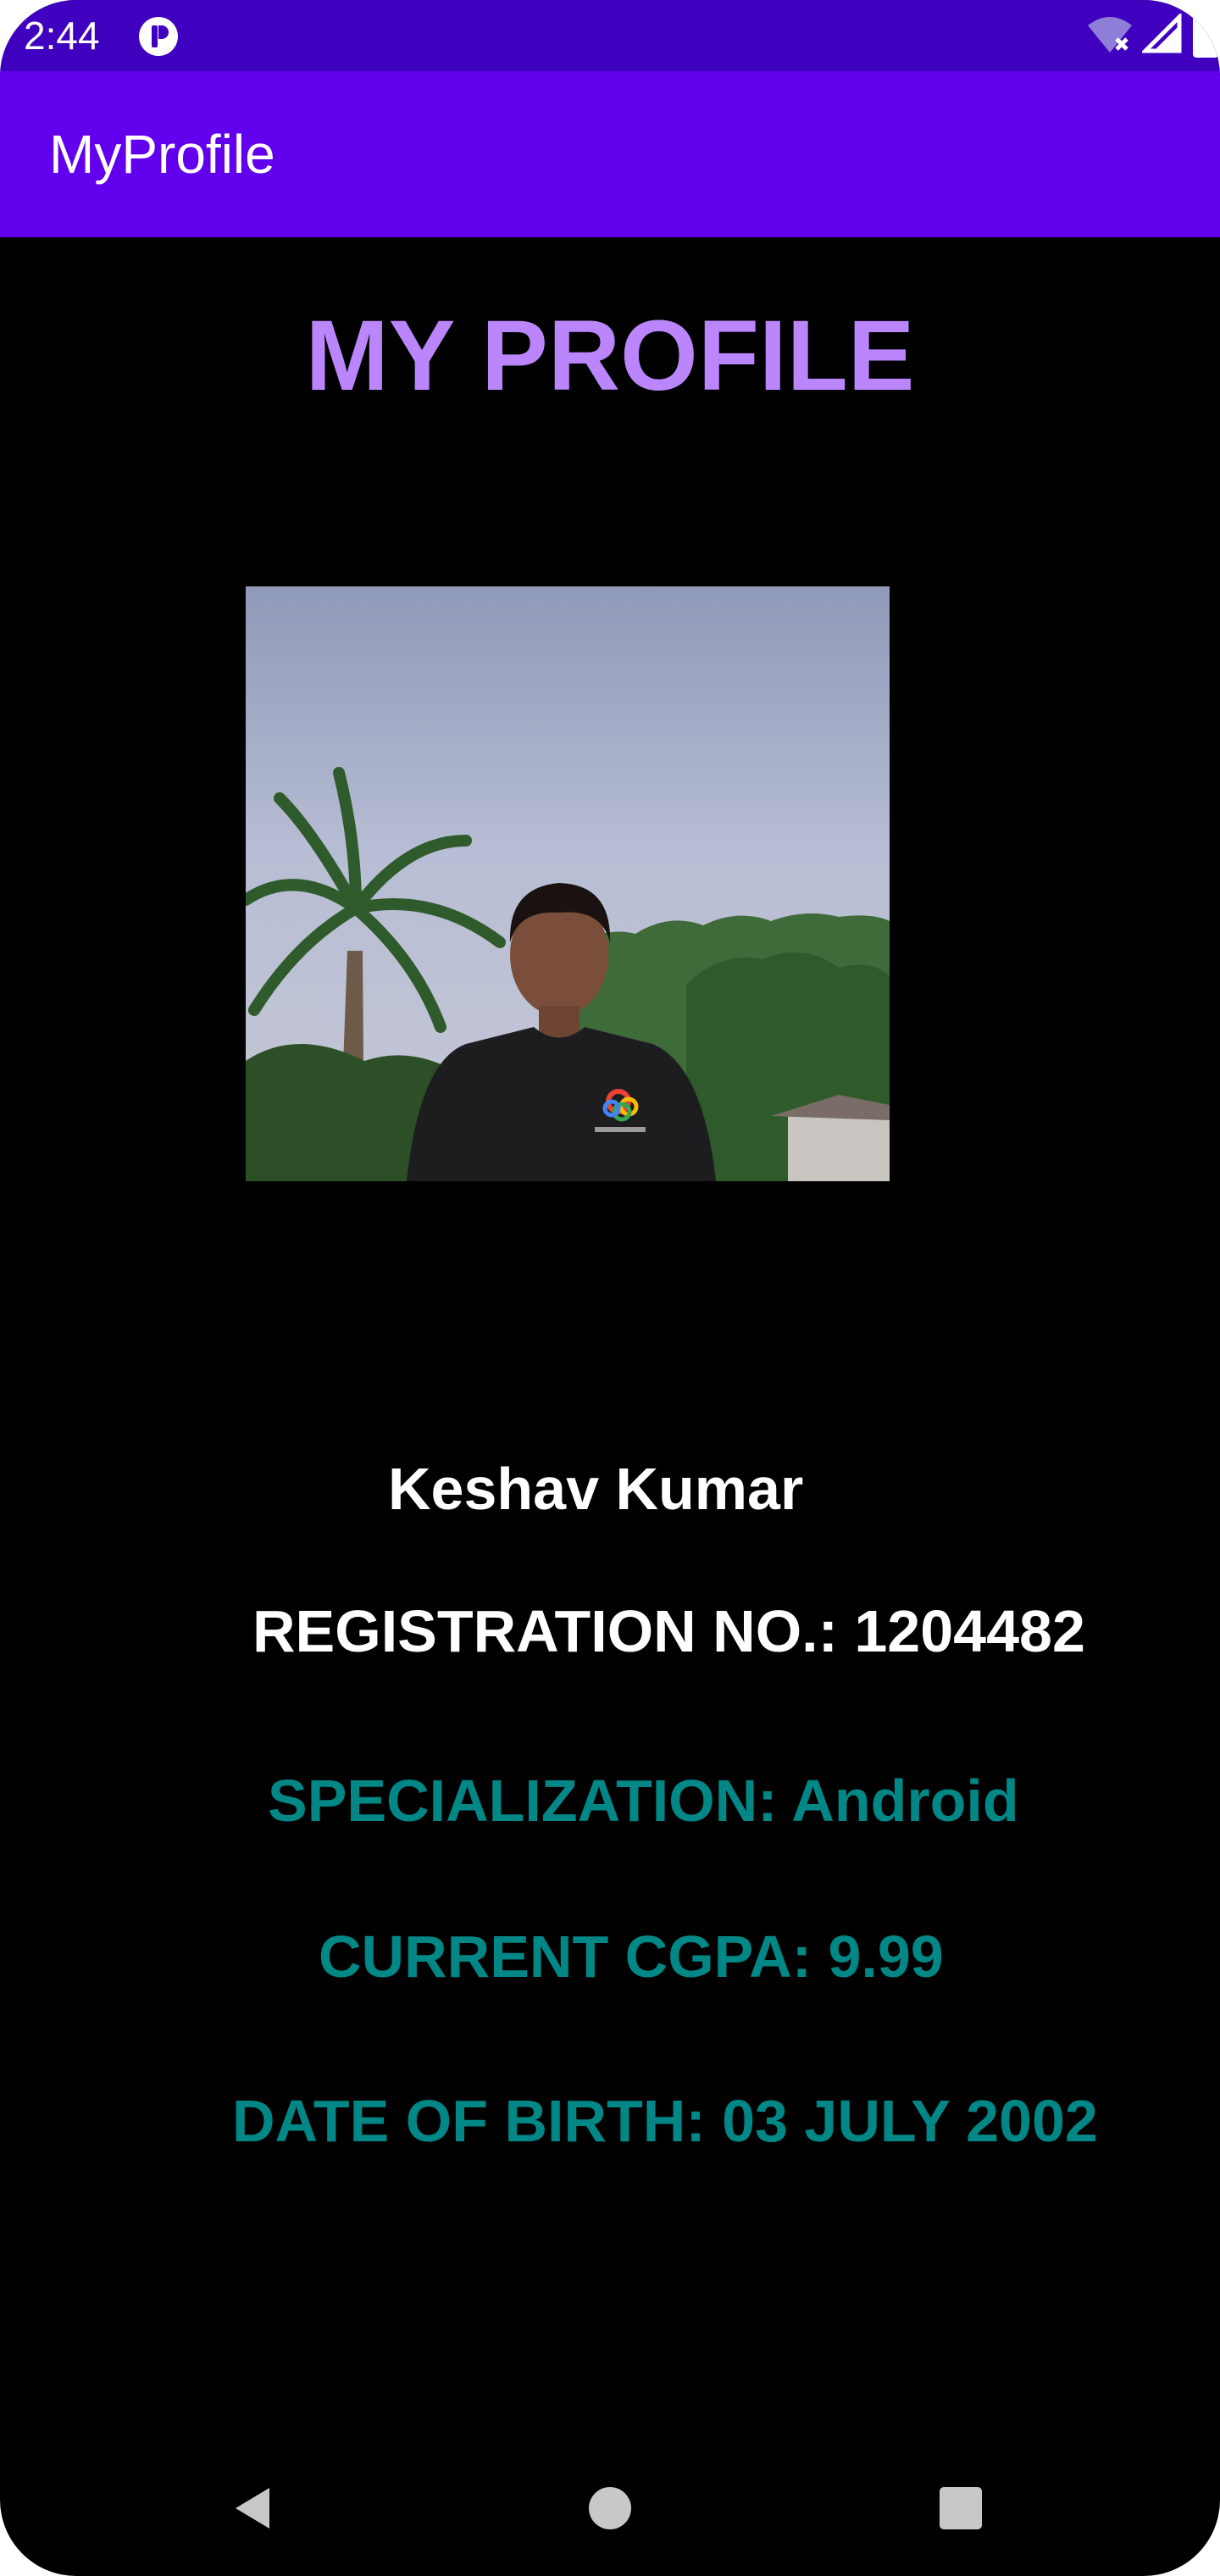 Image resolution: width=1220 pixels, height=2576 pixels. I want to click on recents-icon, so click(961, 2508).